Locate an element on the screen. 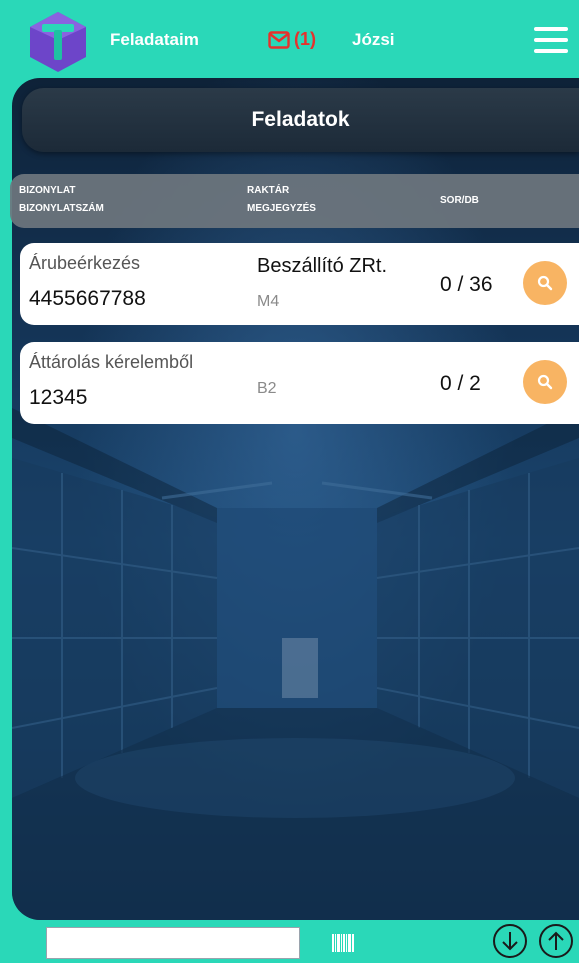 This screenshot has width=579, height=963. task-warehouse: M4 is located at coordinates (268, 301).